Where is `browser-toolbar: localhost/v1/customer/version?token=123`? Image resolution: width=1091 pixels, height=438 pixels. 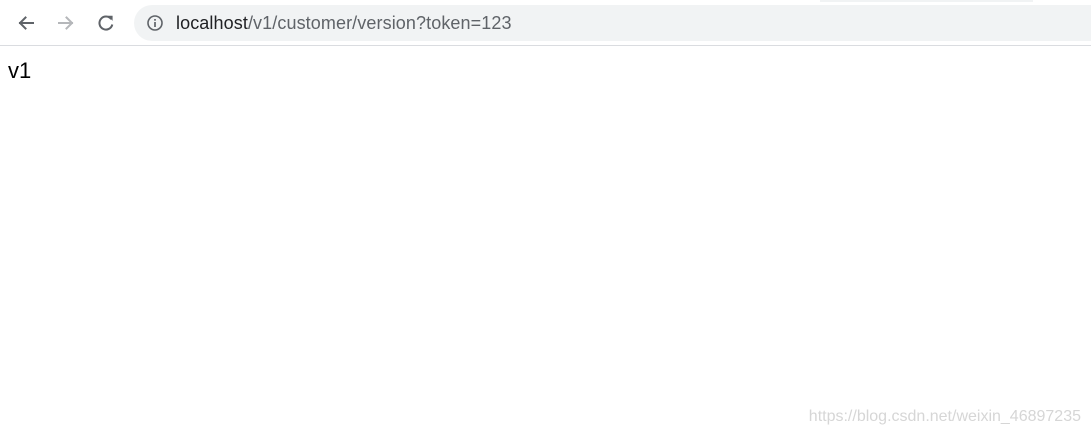 browser-toolbar: localhost/v1/customer/version?token=123 is located at coordinates (545, 23).